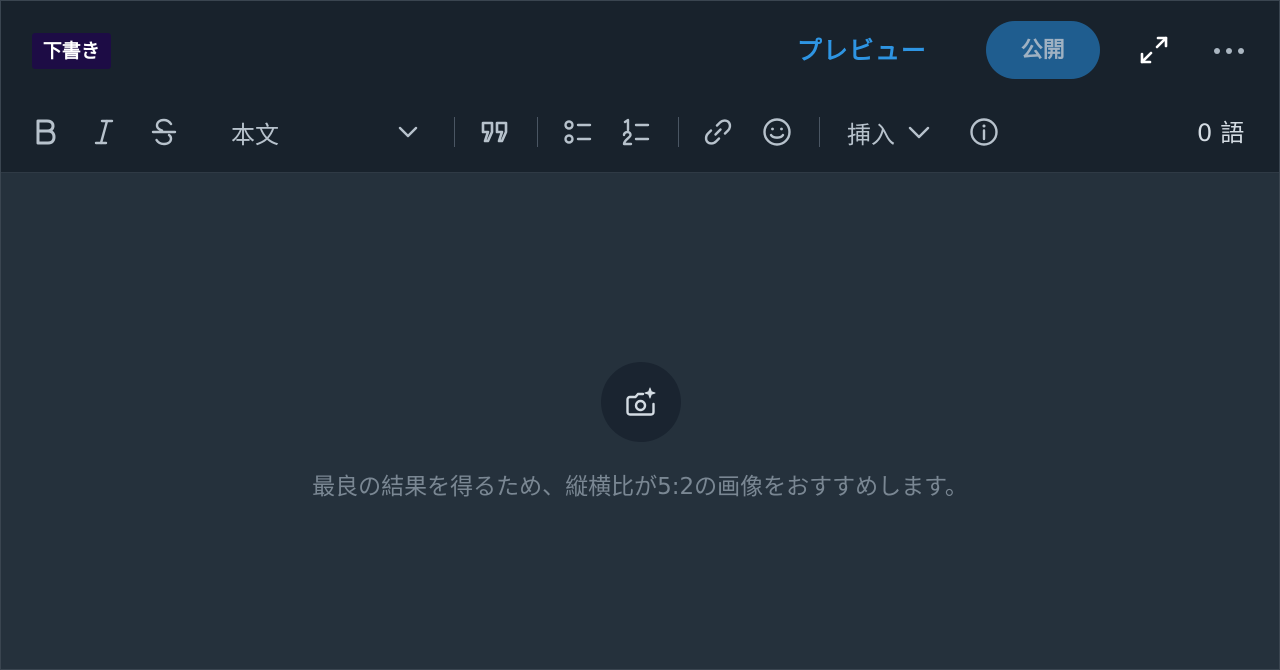  Describe the element at coordinates (871, 134) in the screenshot. I see `insert-label: 挿入` at that location.